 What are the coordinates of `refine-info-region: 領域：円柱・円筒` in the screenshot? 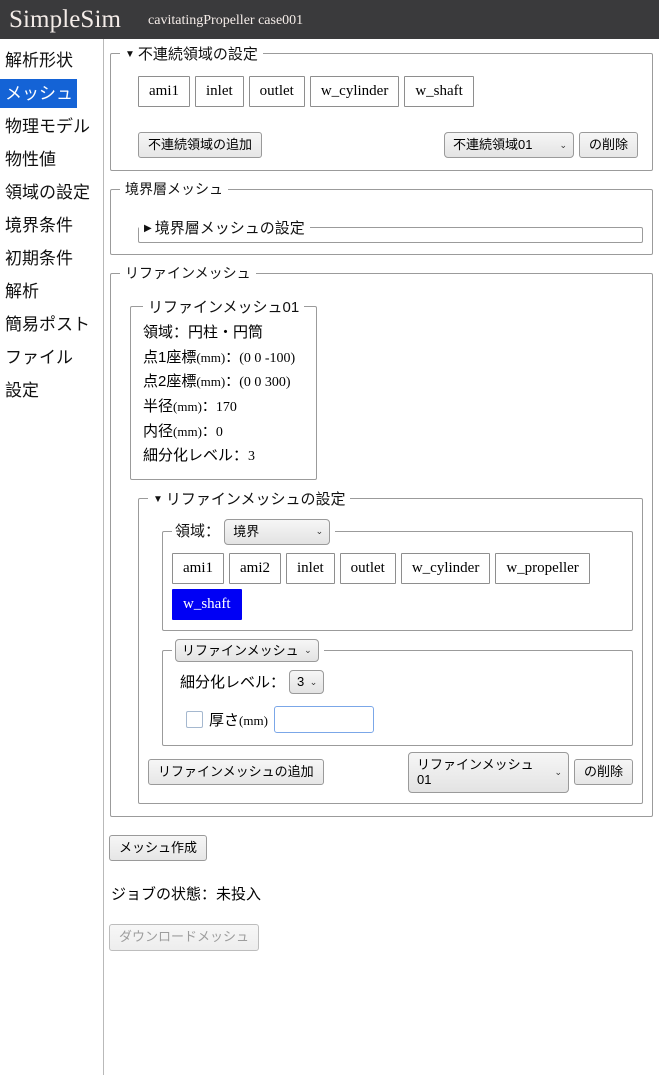 It's located at (203, 333).